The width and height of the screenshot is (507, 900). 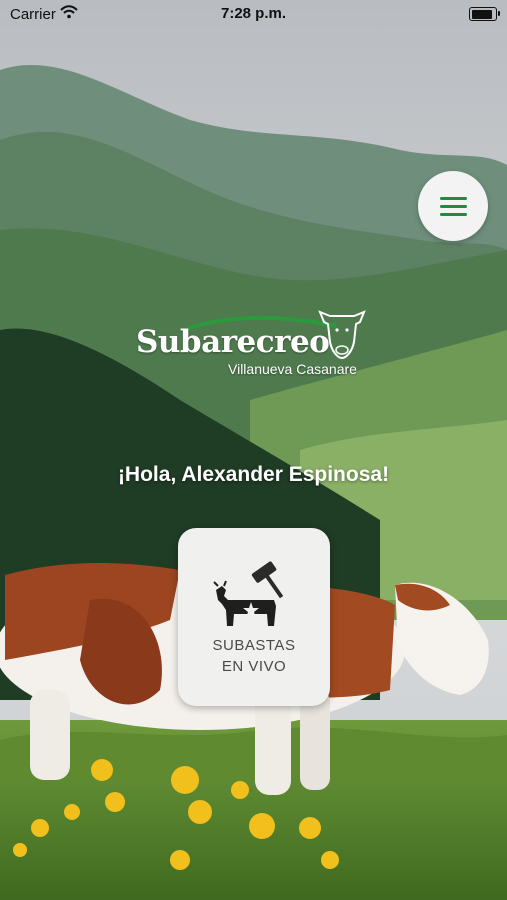 What do you see at coordinates (248, 593) in the screenshot?
I see `auction-cow-icon` at bounding box center [248, 593].